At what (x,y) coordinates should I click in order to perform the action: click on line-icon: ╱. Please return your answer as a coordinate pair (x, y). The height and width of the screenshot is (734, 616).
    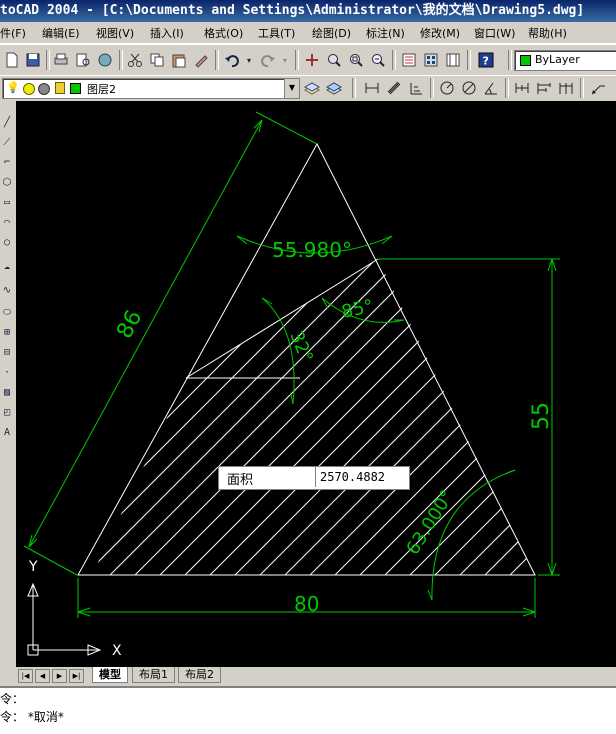
    Looking at the image, I should click on (7, 123).